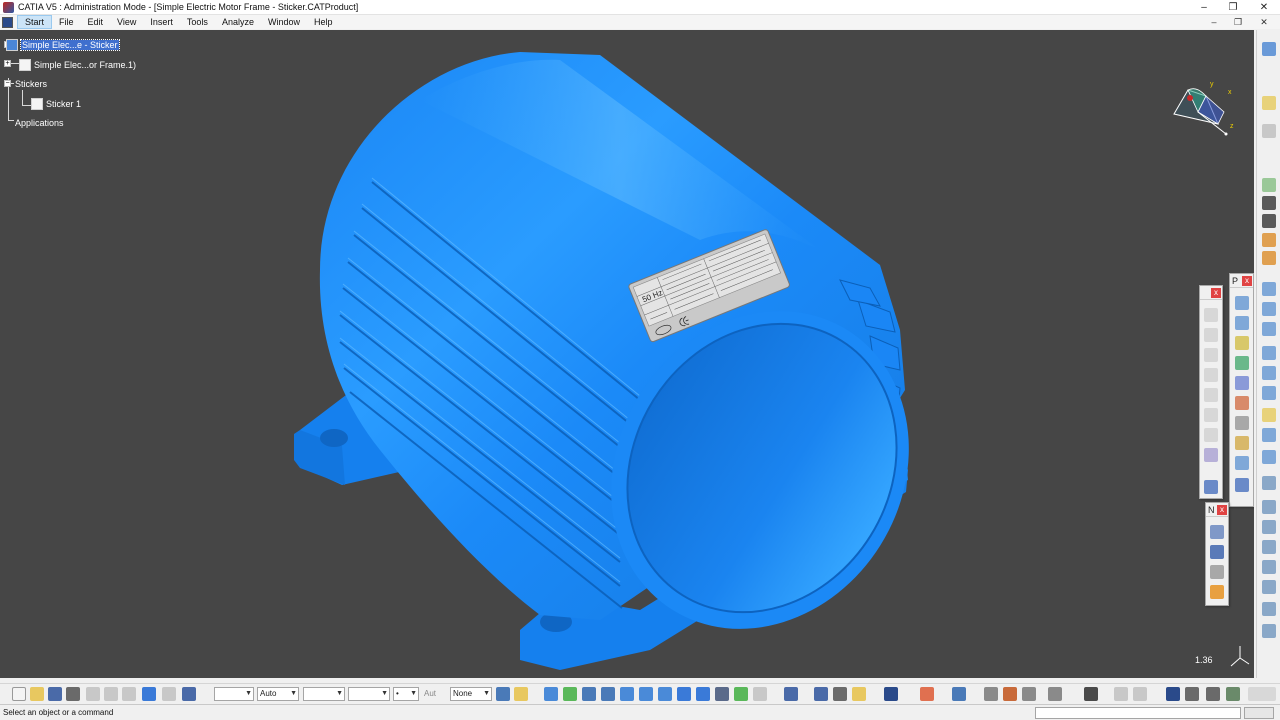 The height and width of the screenshot is (720, 1280). I want to click on new-file-icon, so click(19, 694).